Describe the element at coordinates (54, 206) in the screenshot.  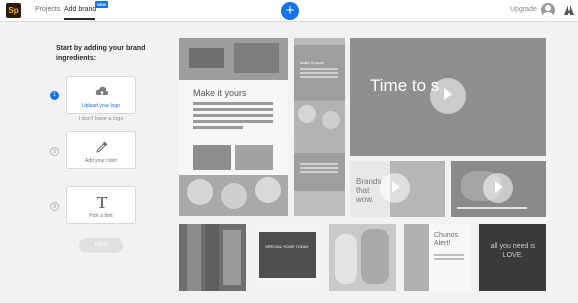
I see `step-3-indicator: 3` at that location.